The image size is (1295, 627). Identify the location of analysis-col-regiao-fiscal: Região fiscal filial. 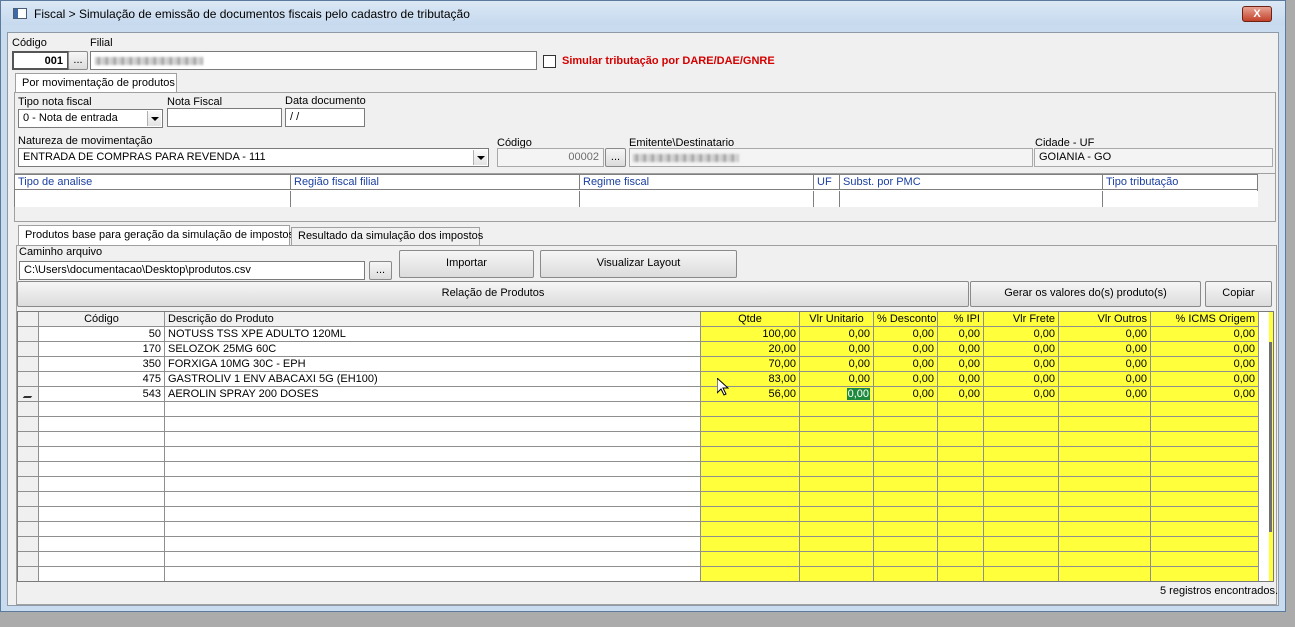
(435, 182).